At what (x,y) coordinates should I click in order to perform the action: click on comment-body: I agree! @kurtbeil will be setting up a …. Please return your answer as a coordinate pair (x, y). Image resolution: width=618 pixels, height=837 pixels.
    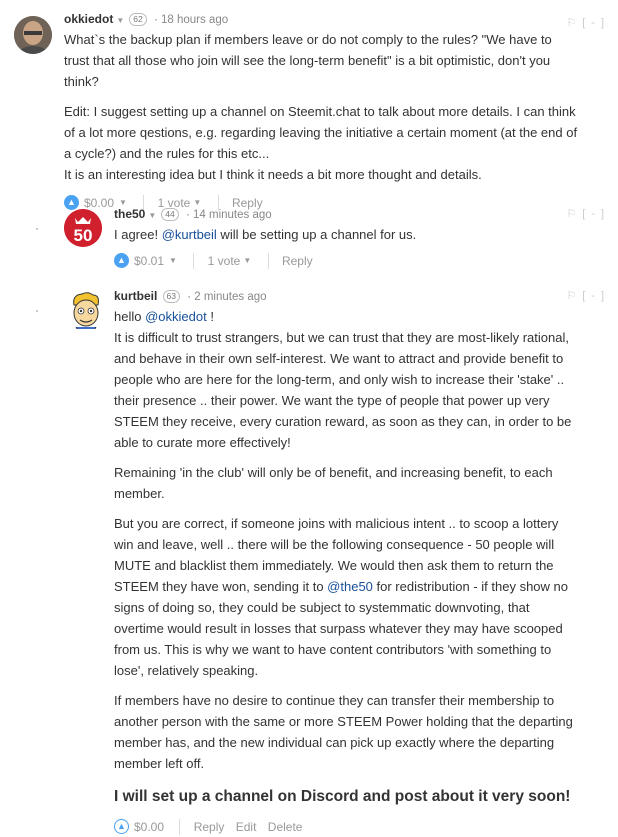
    Looking at the image, I should click on (346, 234).